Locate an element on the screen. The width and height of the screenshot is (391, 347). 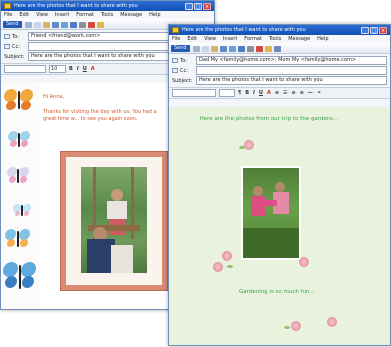
cc-field is located at coordinates (291, 70).